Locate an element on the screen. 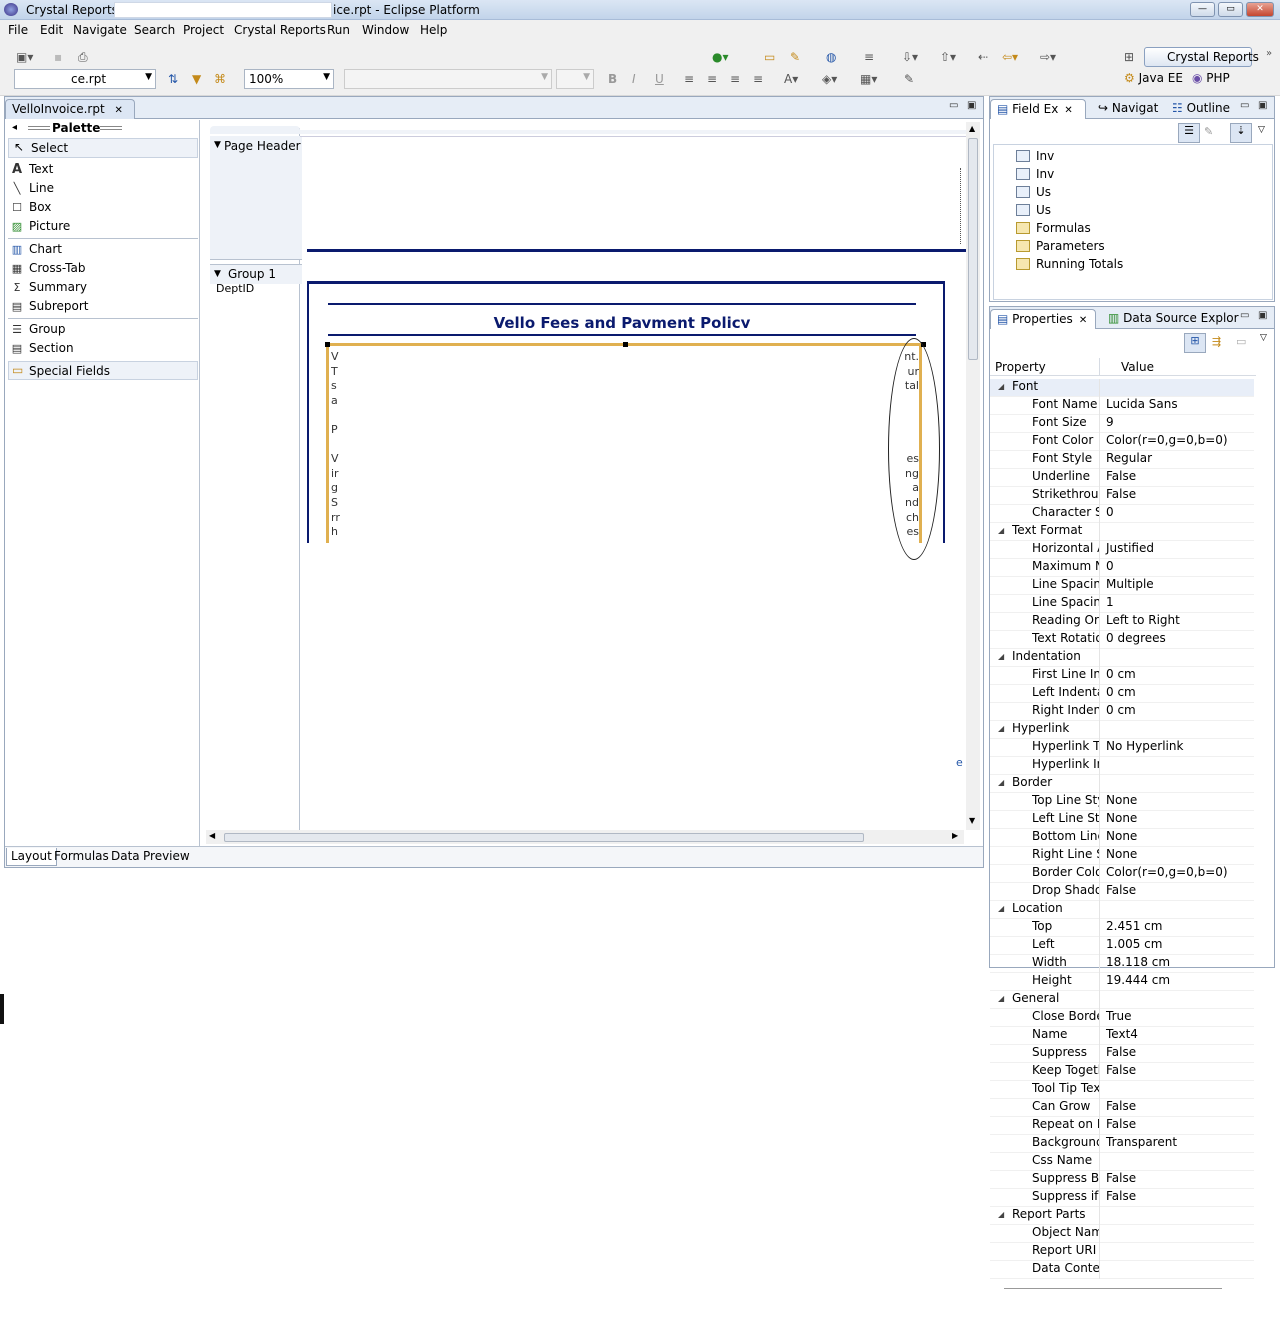 The height and width of the screenshot is (1319, 1280). align-right-icon: ≡ is located at coordinates (735, 79).